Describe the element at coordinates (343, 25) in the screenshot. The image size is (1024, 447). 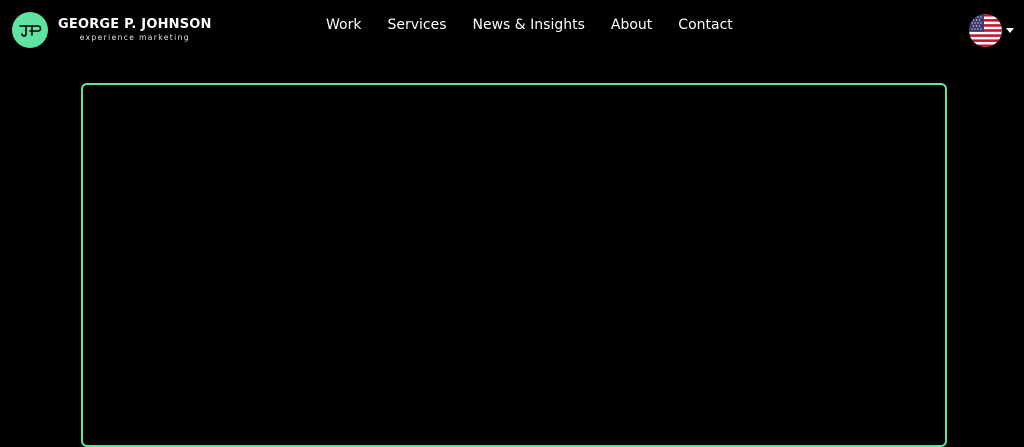
I see `nav-link-work: Work` at that location.